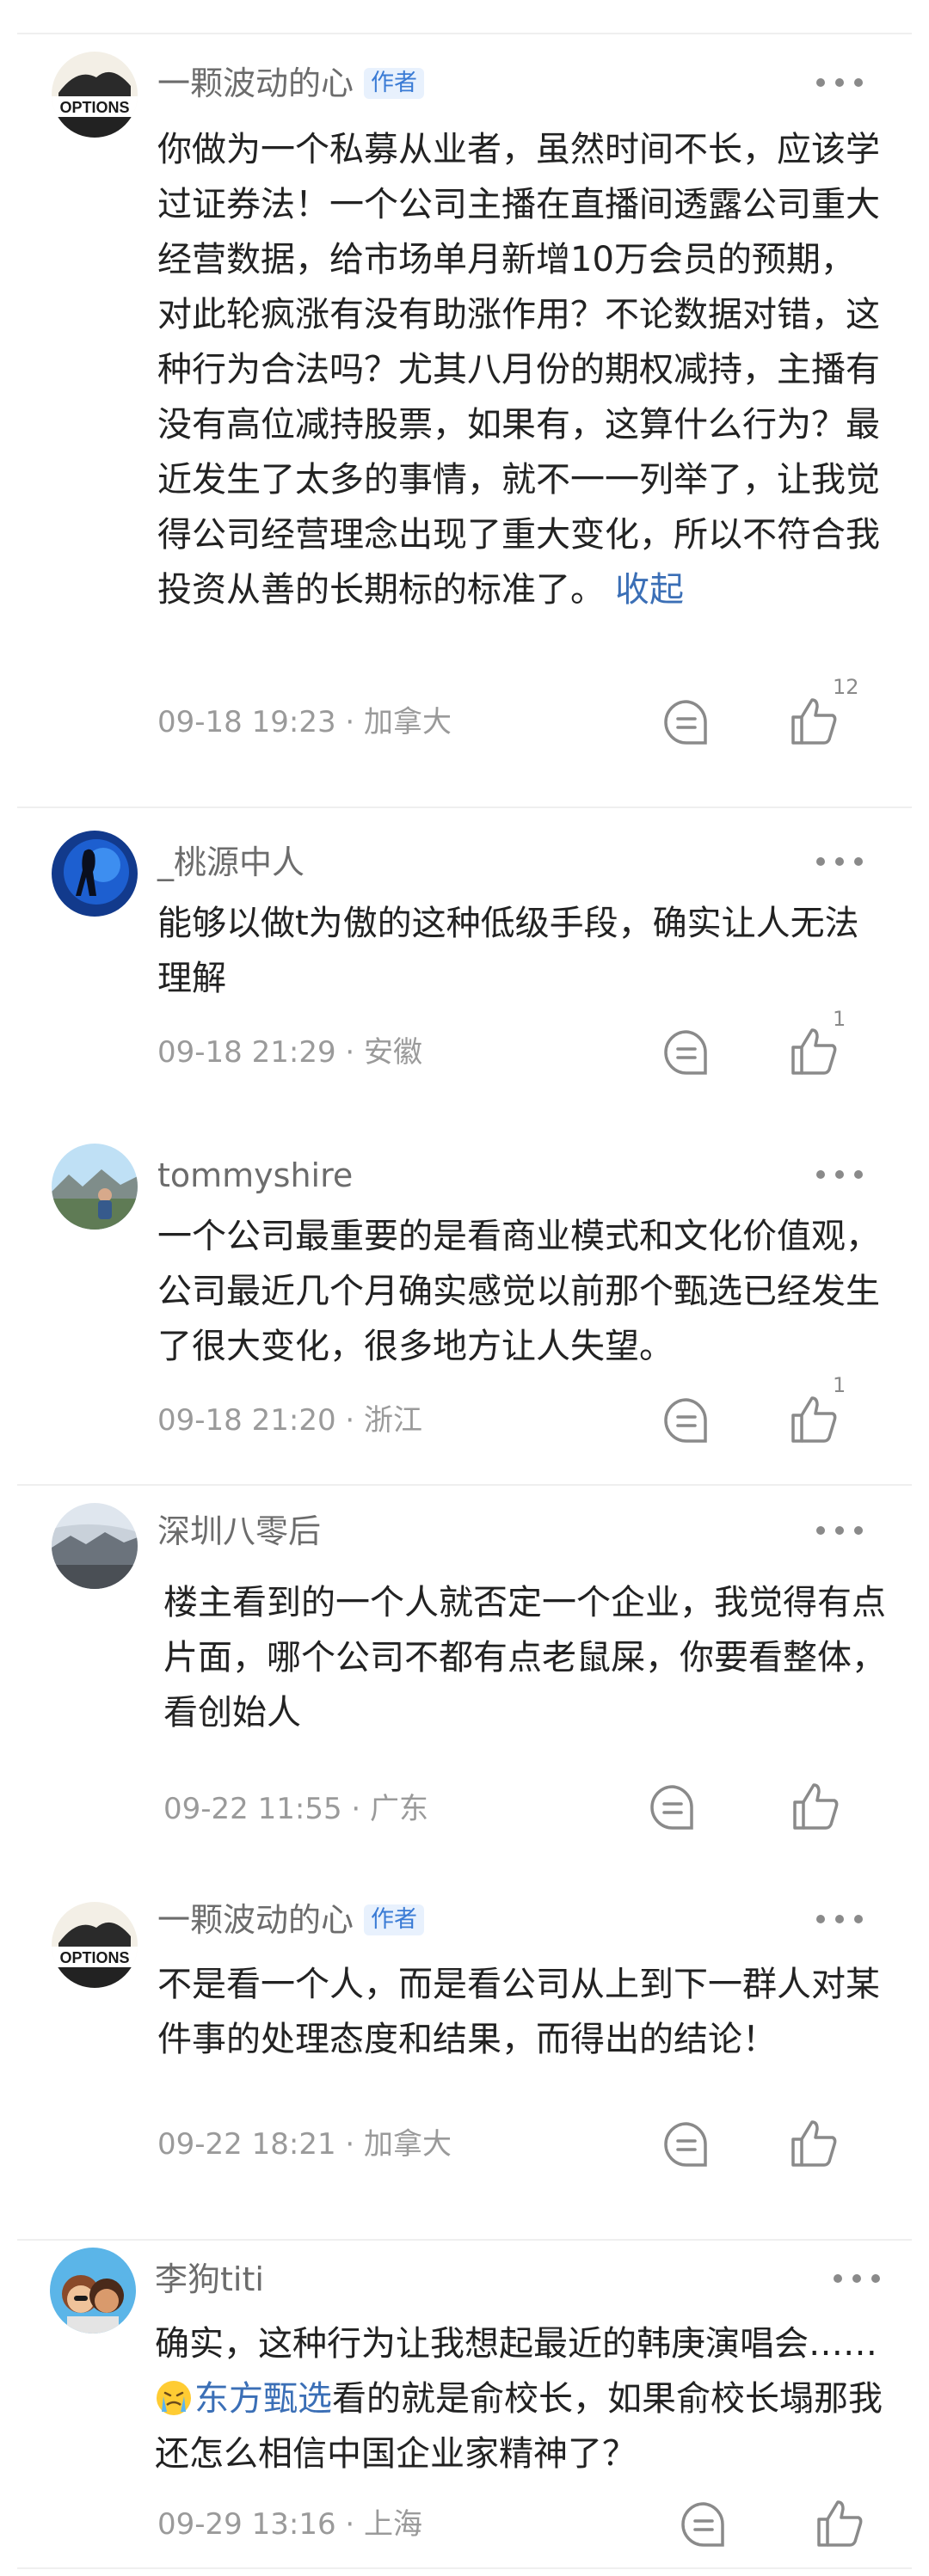  I want to click on comment-meta: 09-22 11:55 · 广东, so click(295, 1809).